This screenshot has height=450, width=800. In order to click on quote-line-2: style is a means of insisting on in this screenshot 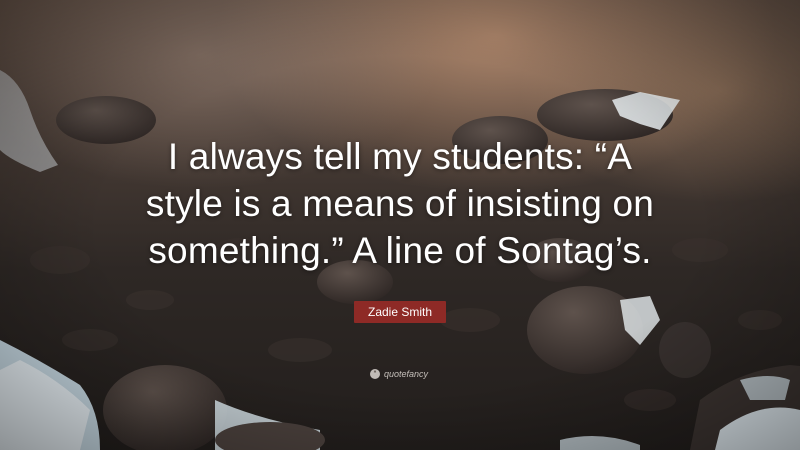, I will do `click(400, 203)`.